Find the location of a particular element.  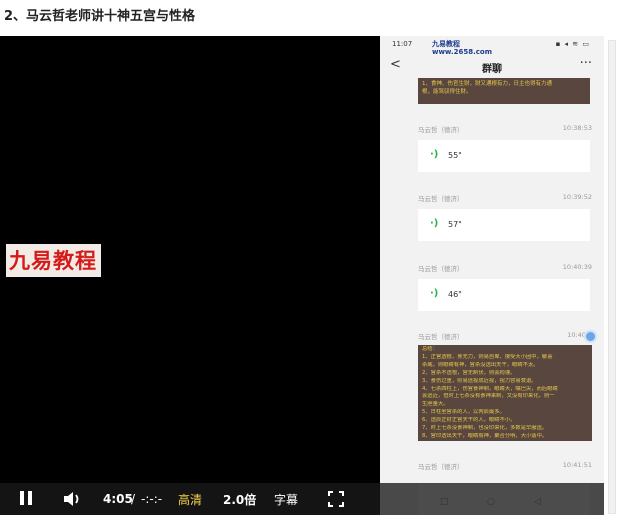

fullscreen-icon is located at coordinates (336, 501).